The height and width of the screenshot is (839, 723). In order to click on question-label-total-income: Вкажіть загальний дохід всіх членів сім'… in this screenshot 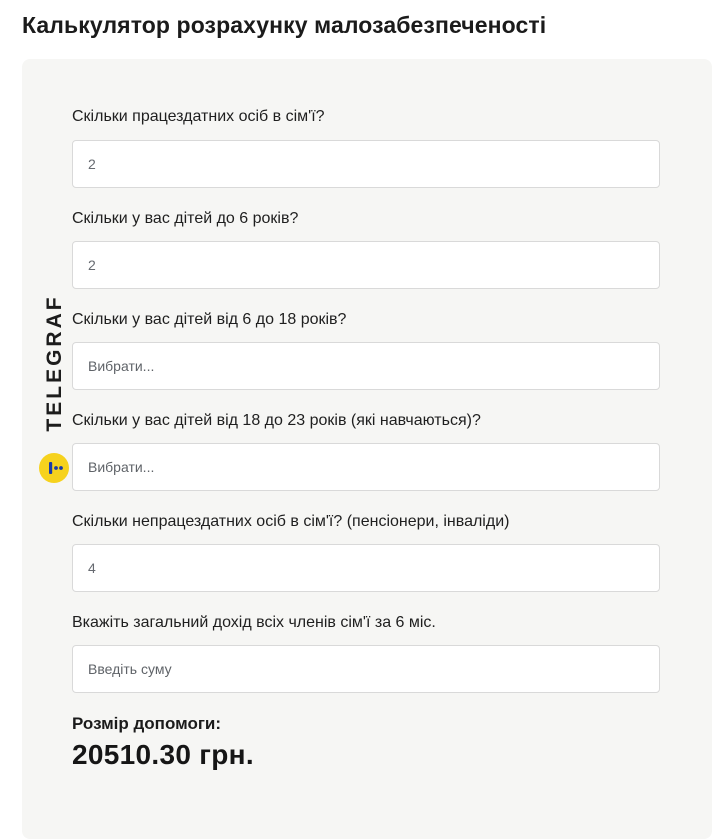, I will do `click(254, 622)`.